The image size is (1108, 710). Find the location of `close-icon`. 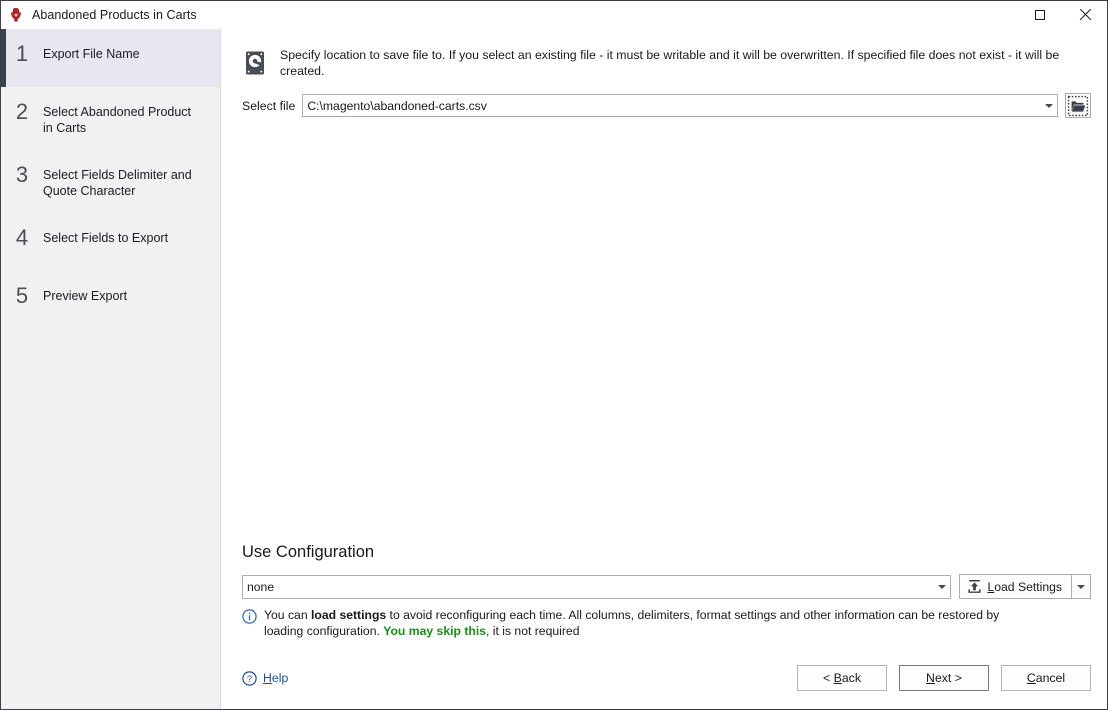

close-icon is located at coordinates (1085, 15).